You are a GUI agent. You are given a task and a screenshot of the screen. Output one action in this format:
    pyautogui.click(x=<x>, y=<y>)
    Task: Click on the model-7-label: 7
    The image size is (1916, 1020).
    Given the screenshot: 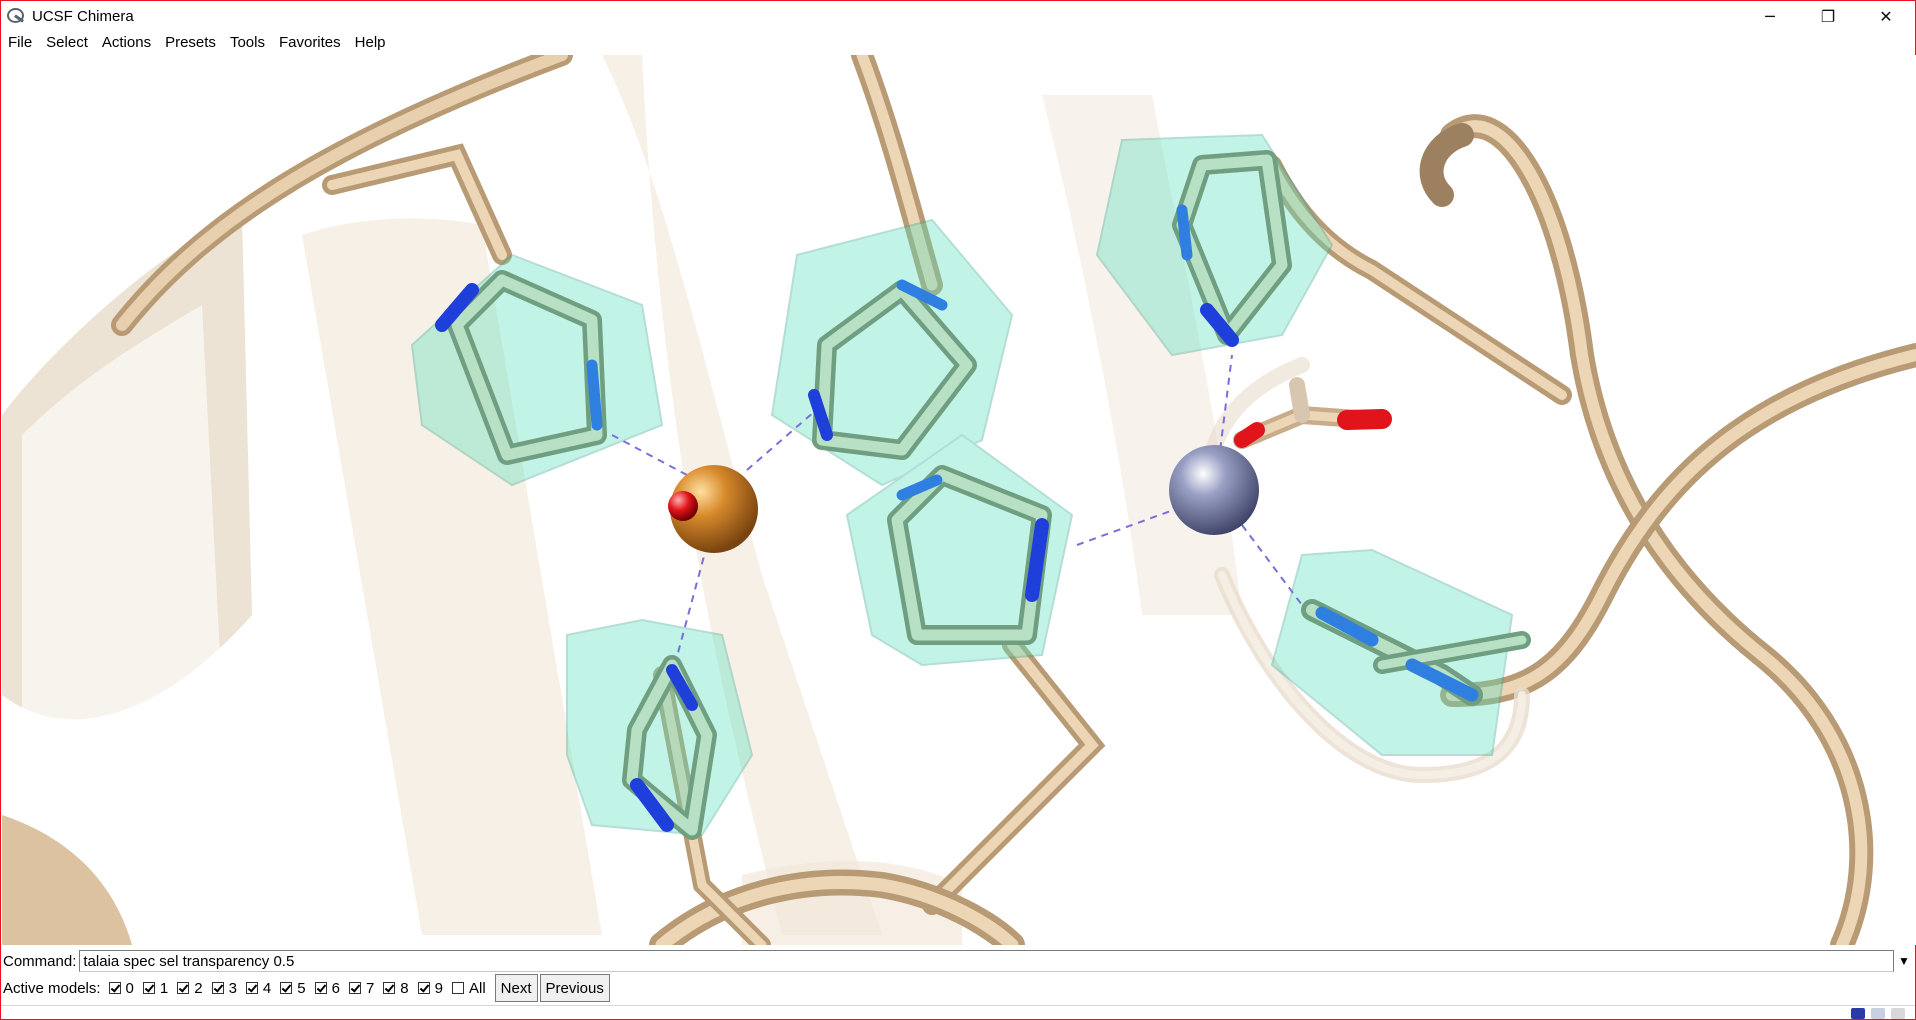 What is the action you would take?
    pyautogui.click(x=370, y=988)
    